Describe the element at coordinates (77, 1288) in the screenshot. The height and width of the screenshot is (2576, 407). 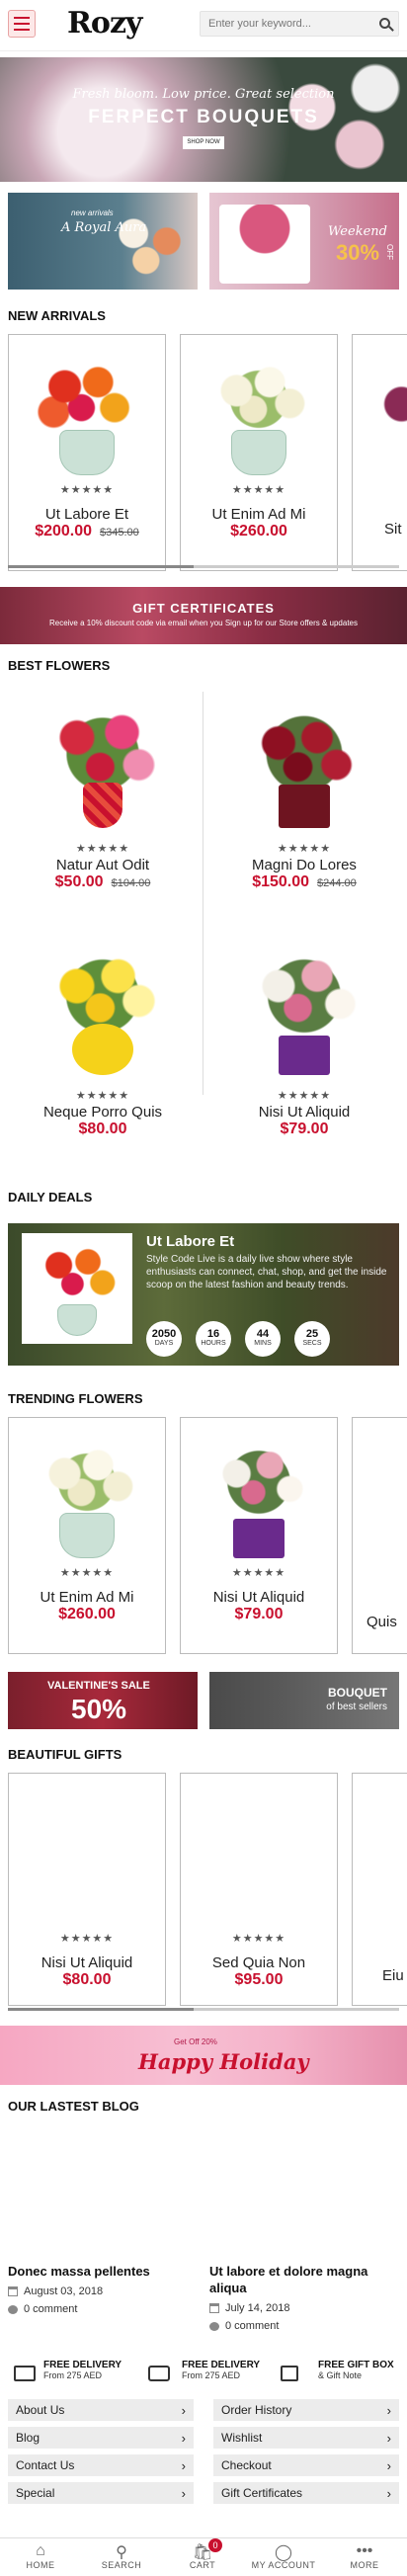
I see `deal-image` at that location.